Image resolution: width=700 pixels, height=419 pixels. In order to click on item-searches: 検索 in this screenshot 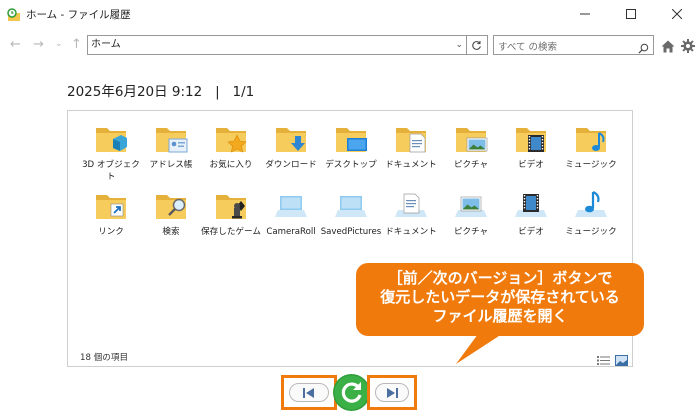, I will do `click(171, 213)`.